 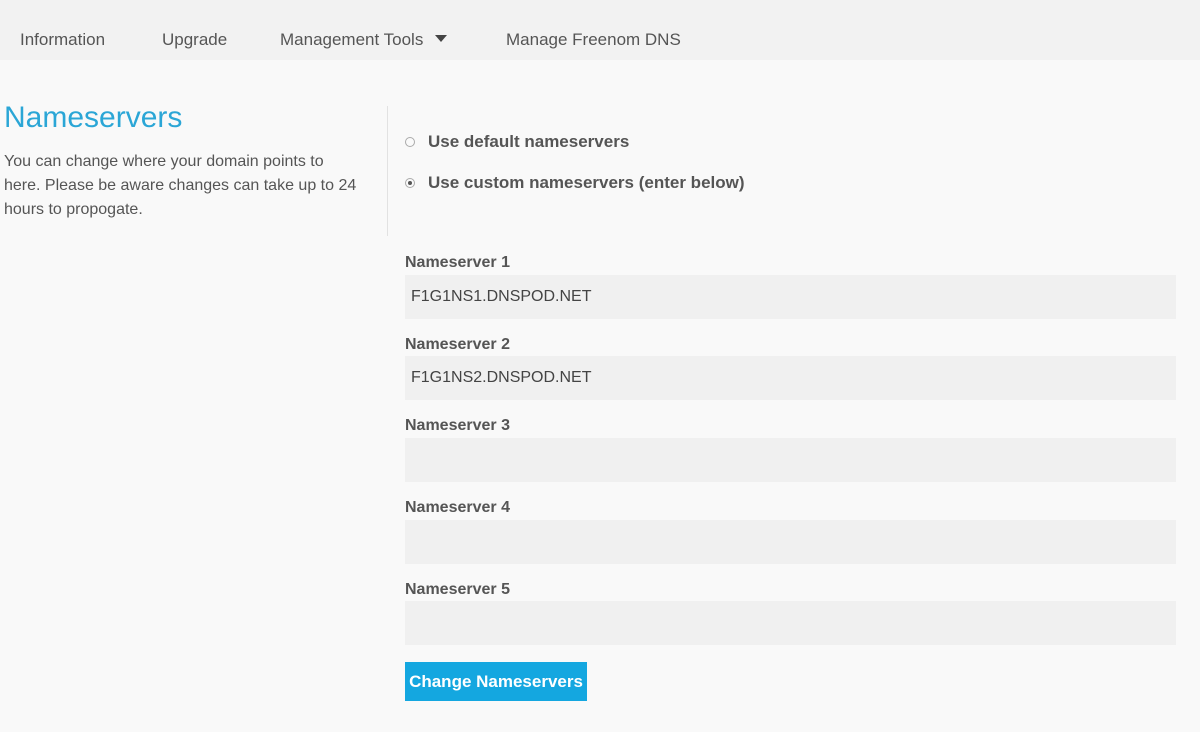 I want to click on column-divider, so click(x=387, y=171).